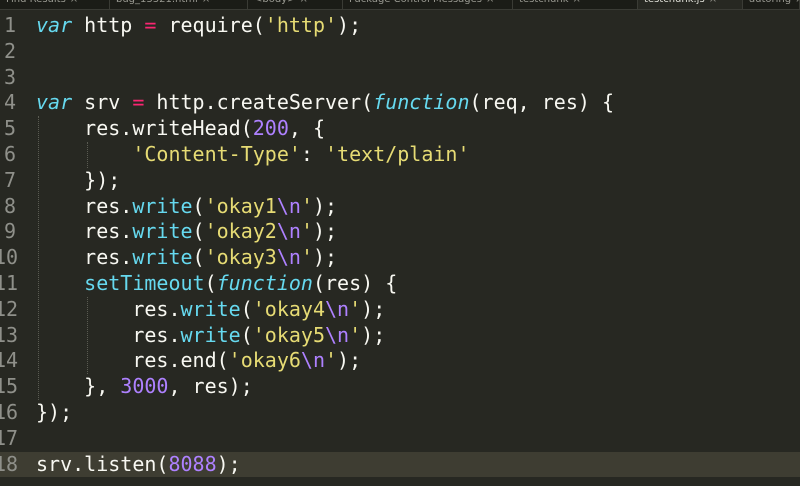 The width and height of the screenshot is (800, 486). What do you see at coordinates (289, 334) in the screenshot?
I see `code-token: 'okay5` at bounding box center [289, 334].